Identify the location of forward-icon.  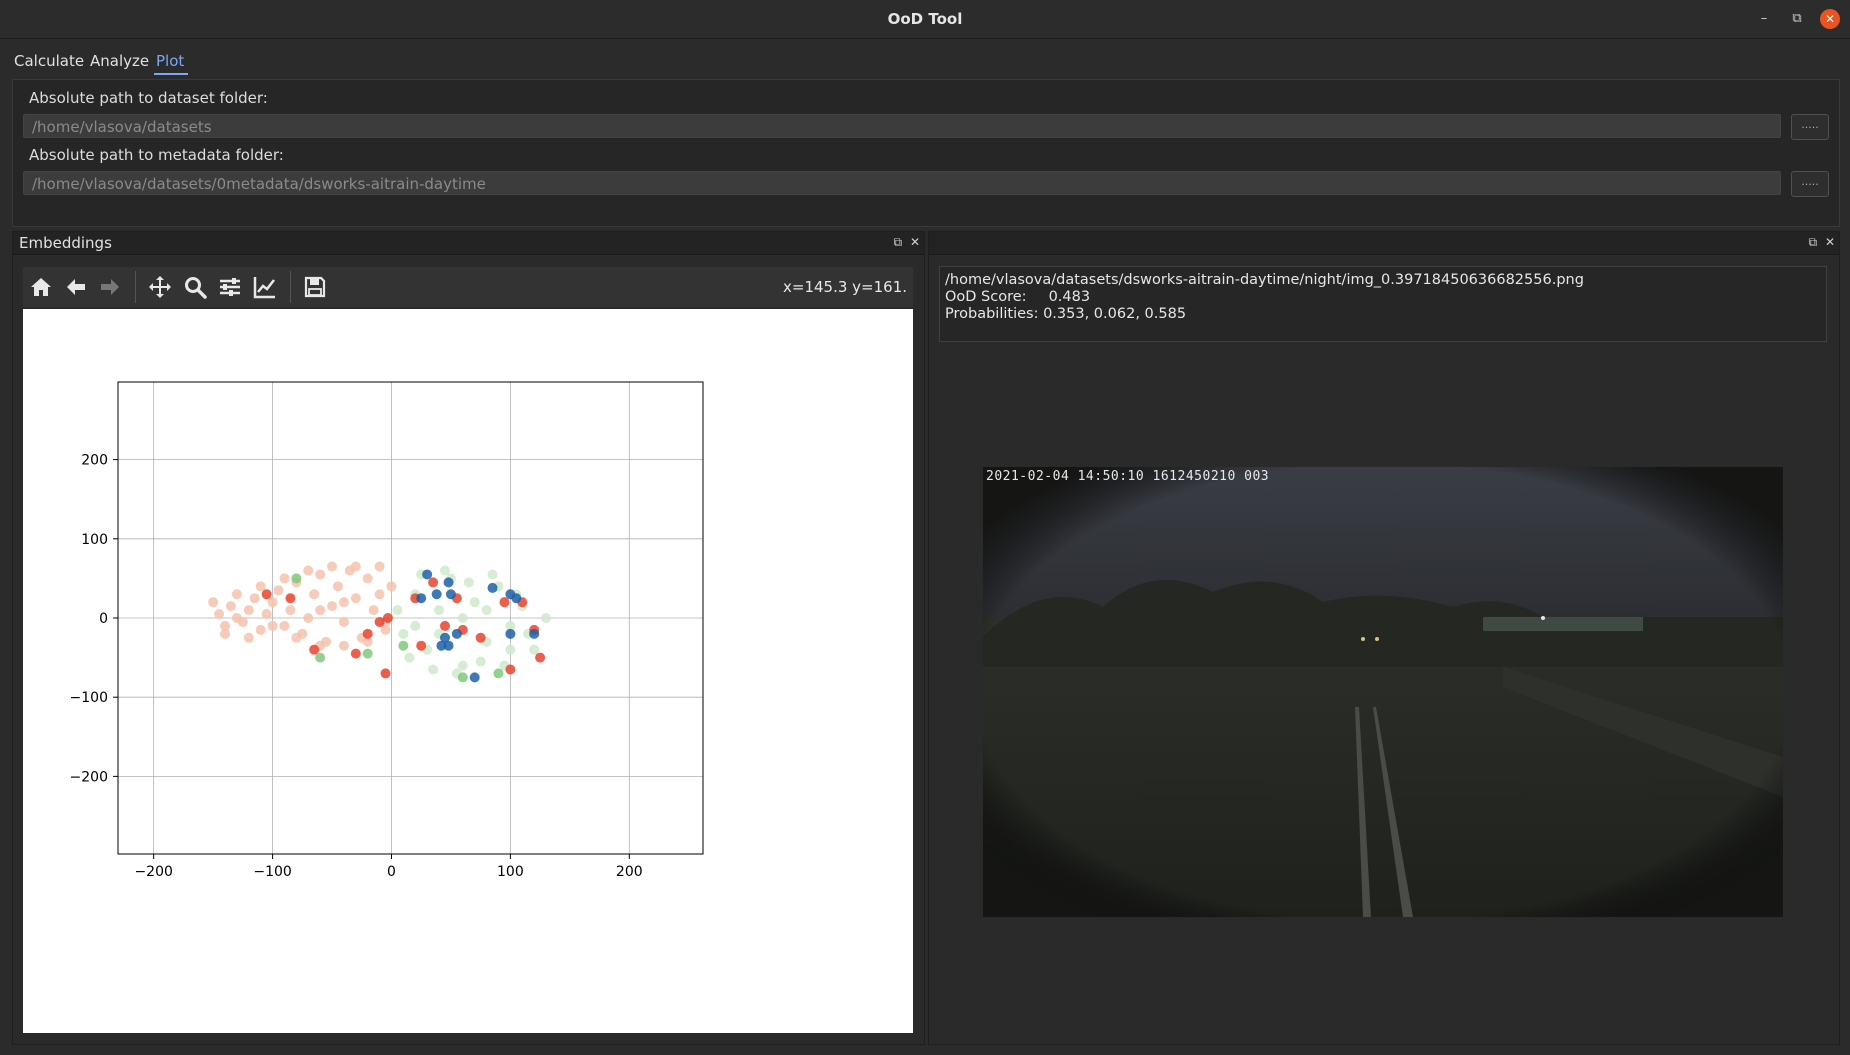
(110, 287).